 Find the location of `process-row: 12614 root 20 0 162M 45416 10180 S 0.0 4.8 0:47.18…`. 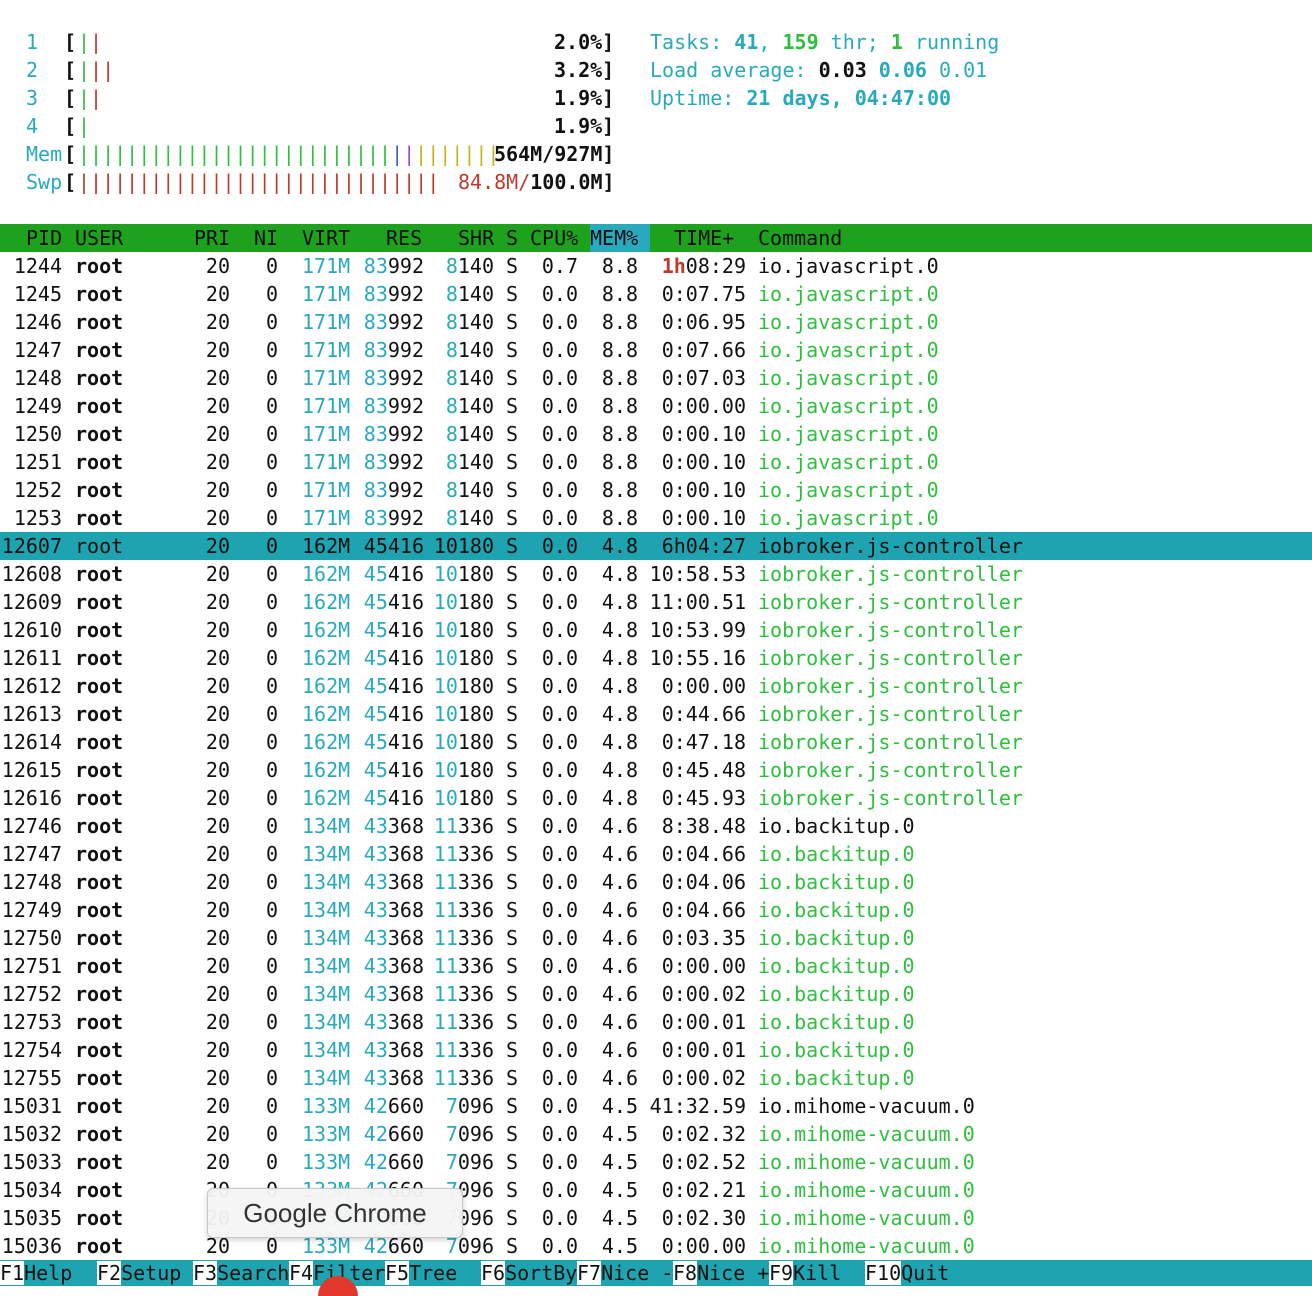

process-row: 12614 root 20 0 162M 45416 10180 S 0.0 4.8 0:47.18… is located at coordinates (656, 742).